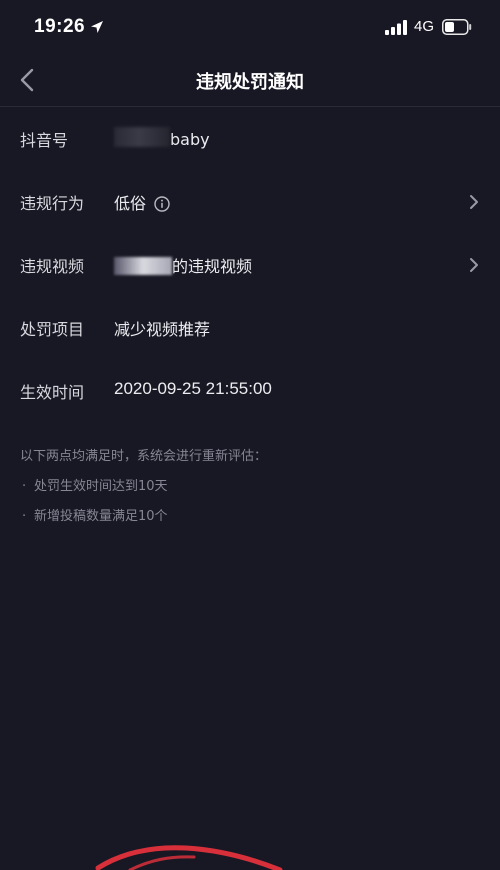 The width and height of the screenshot is (500, 870). I want to click on nav-bar: 违规处罚通知, so click(250, 81).